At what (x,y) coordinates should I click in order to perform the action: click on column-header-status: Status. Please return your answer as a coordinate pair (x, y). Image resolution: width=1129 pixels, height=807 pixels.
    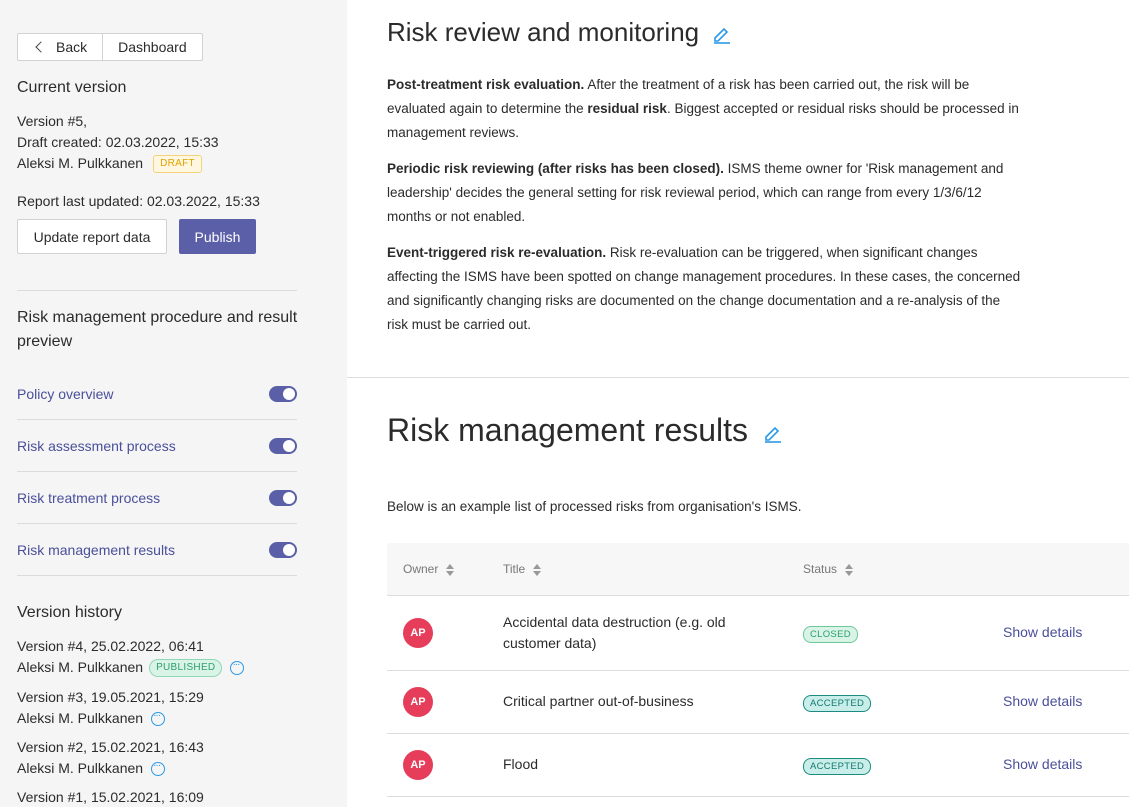
    Looking at the image, I should click on (828, 569).